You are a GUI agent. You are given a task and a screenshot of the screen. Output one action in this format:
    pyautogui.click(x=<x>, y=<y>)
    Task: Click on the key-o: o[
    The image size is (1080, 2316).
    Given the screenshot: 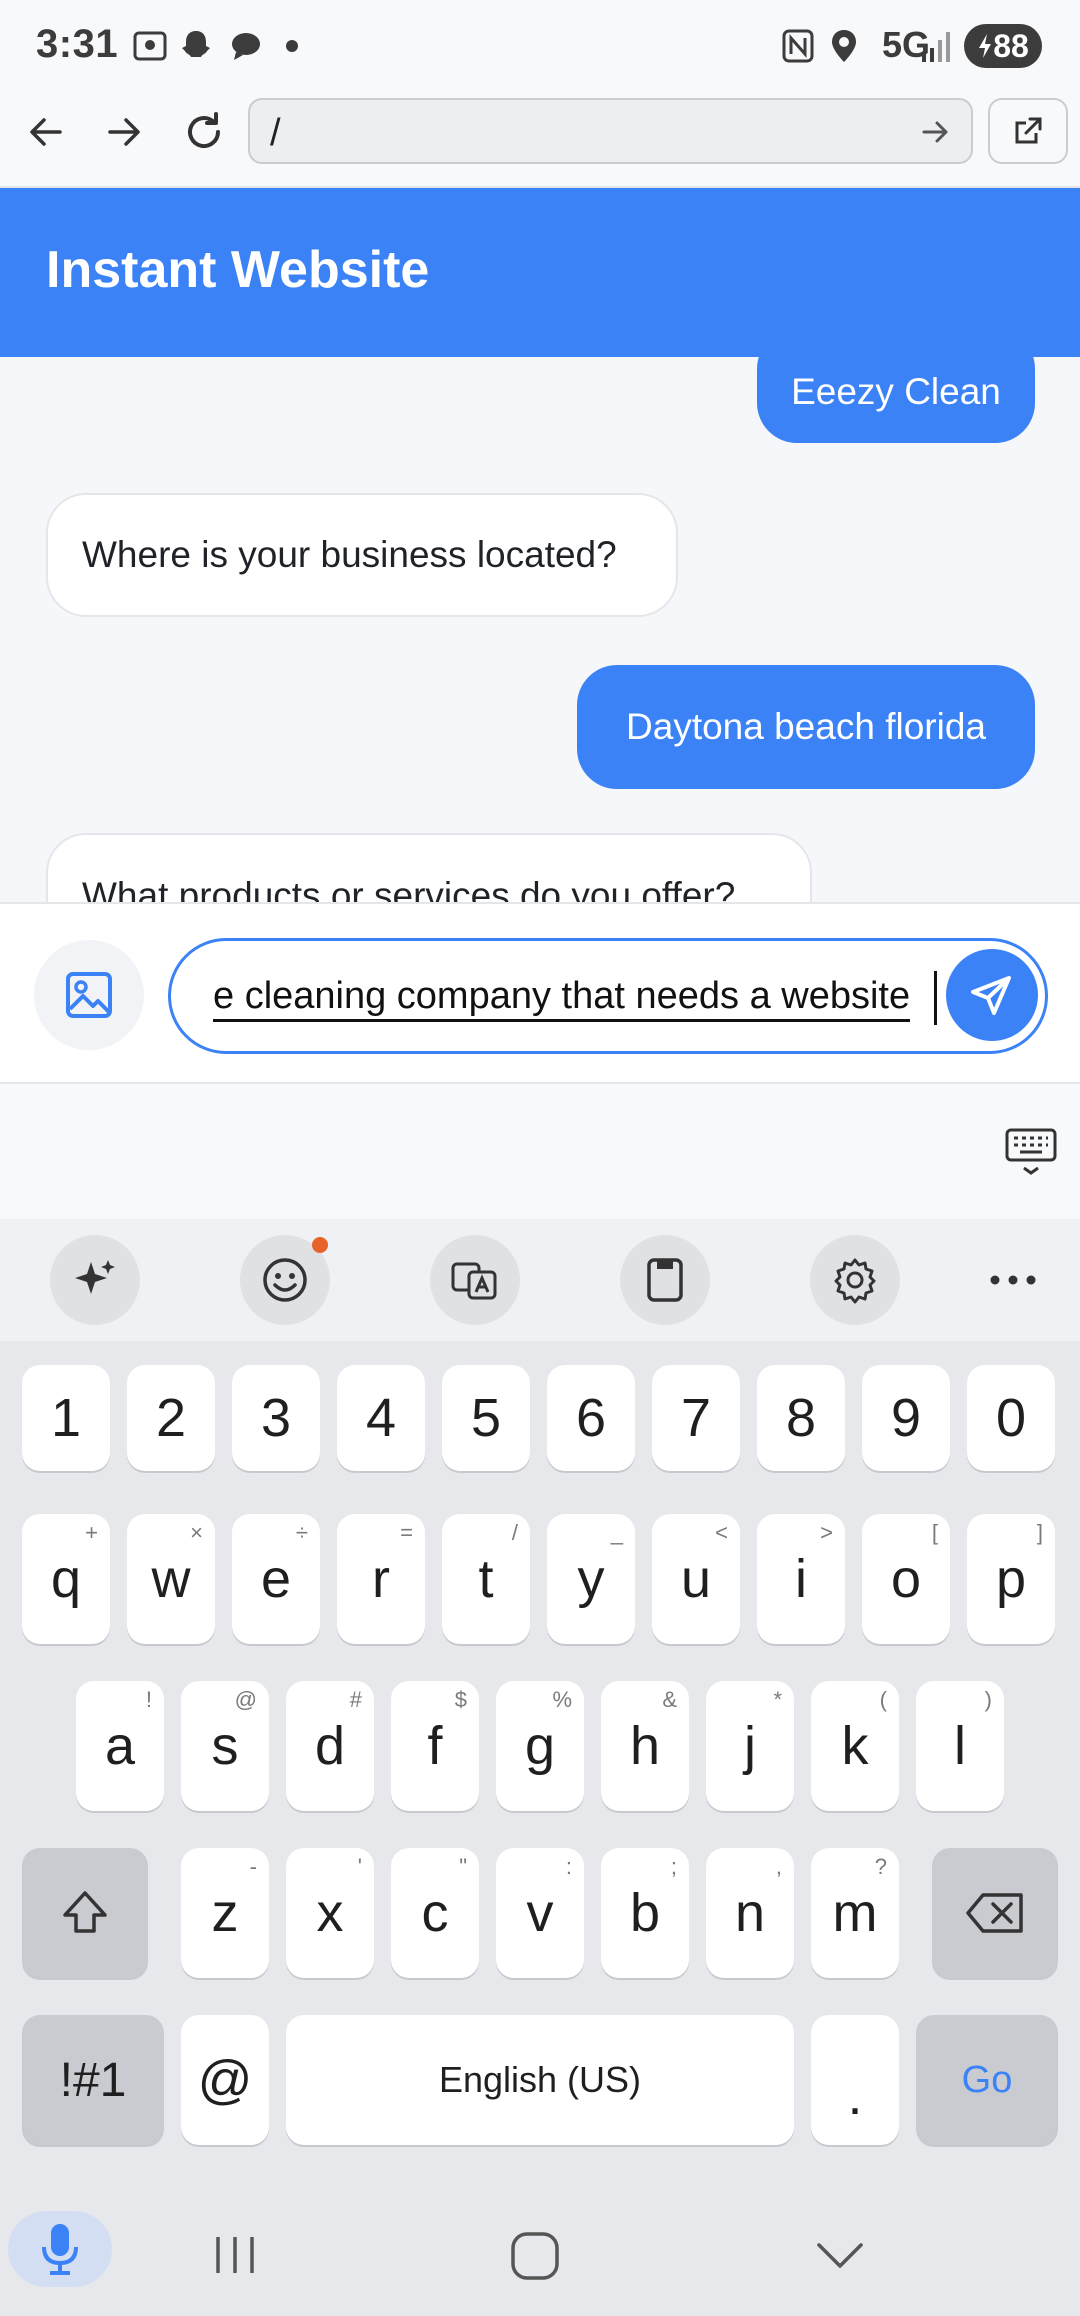 What is the action you would take?
    pyautogui.click(x=906, y=1579)
    